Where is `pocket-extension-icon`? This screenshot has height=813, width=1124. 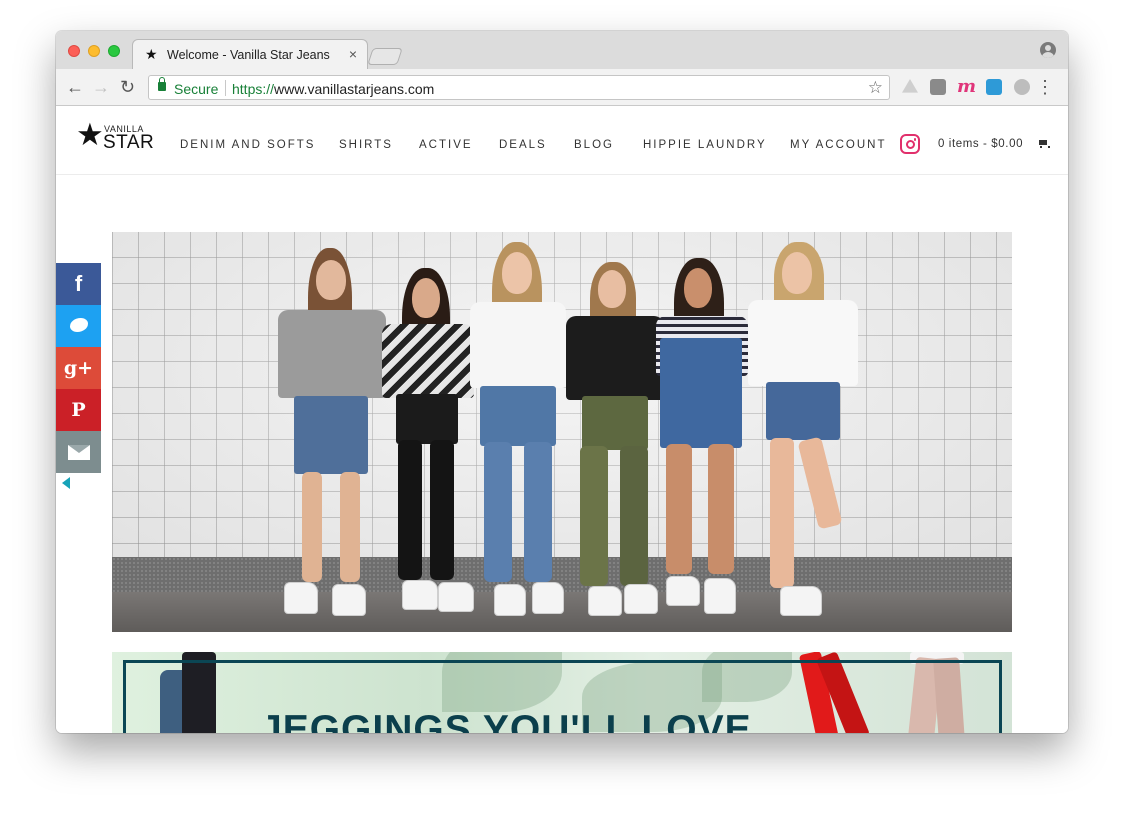 pocket-extension-icon is located at coordinates (938, 87).